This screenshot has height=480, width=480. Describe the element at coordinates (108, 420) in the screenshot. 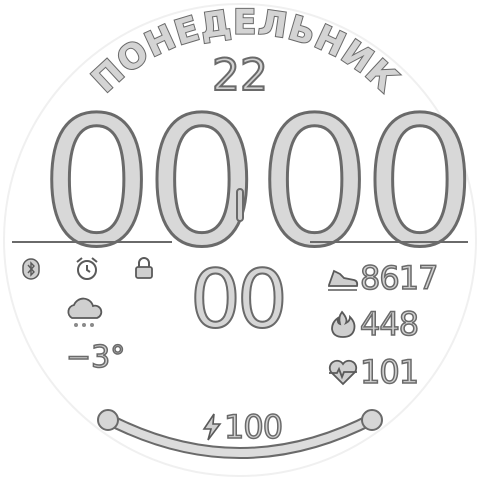

I see `battery-arc-left-cap` at that location.